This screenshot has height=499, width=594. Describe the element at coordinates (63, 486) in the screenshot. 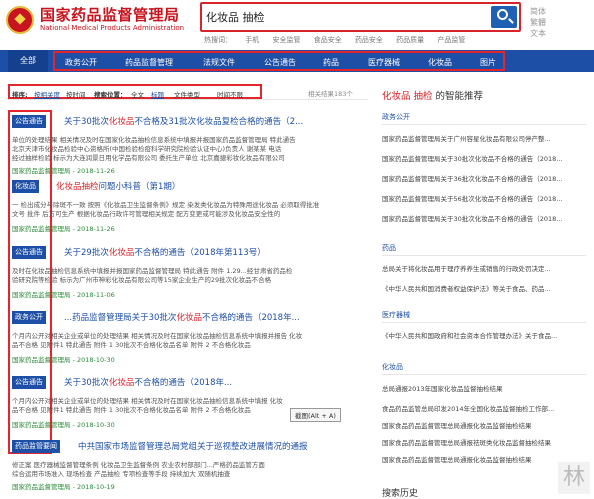

I see `result-source-date: 国家药品监督管理局 - 2018-10-19` at that location.